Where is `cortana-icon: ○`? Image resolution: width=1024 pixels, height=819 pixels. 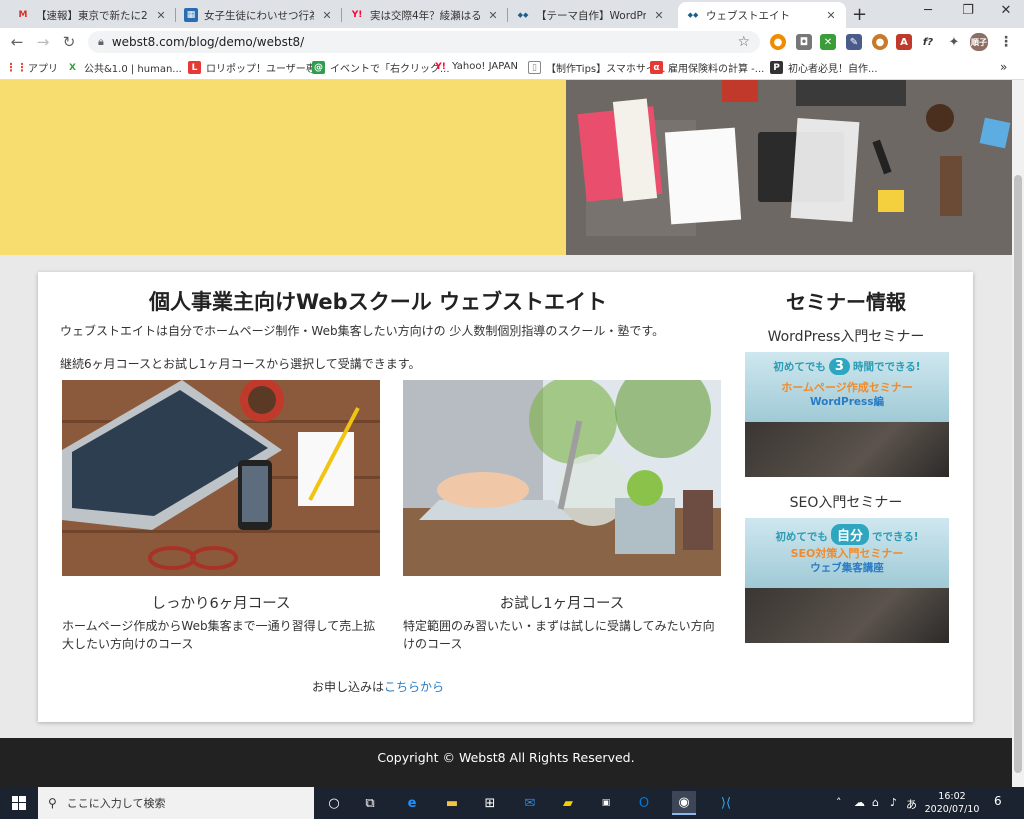
cortana-icon: ○ is located at coordinates (334, 803).